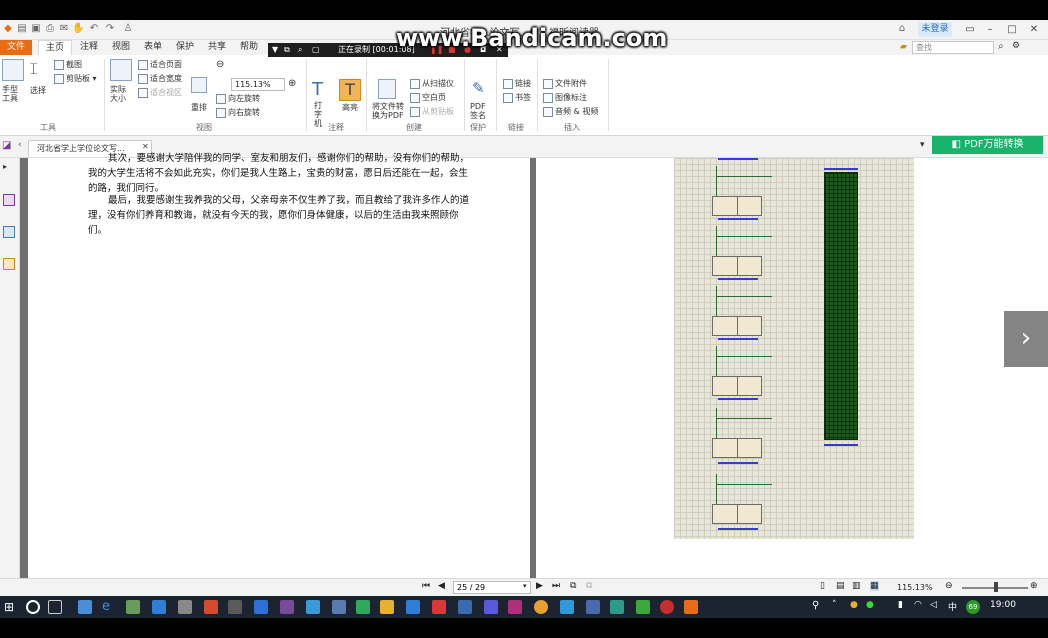 The width and height of the screenshot is (1048, 638). What do you see at coordinates (1012, 29) in the screenshot?
I see `maximize-button: □` at bounding box center [1012, 29].